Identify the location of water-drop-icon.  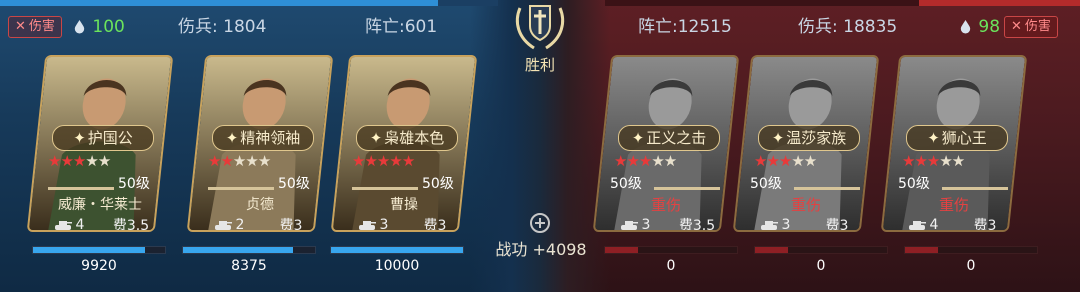
(79, 26).